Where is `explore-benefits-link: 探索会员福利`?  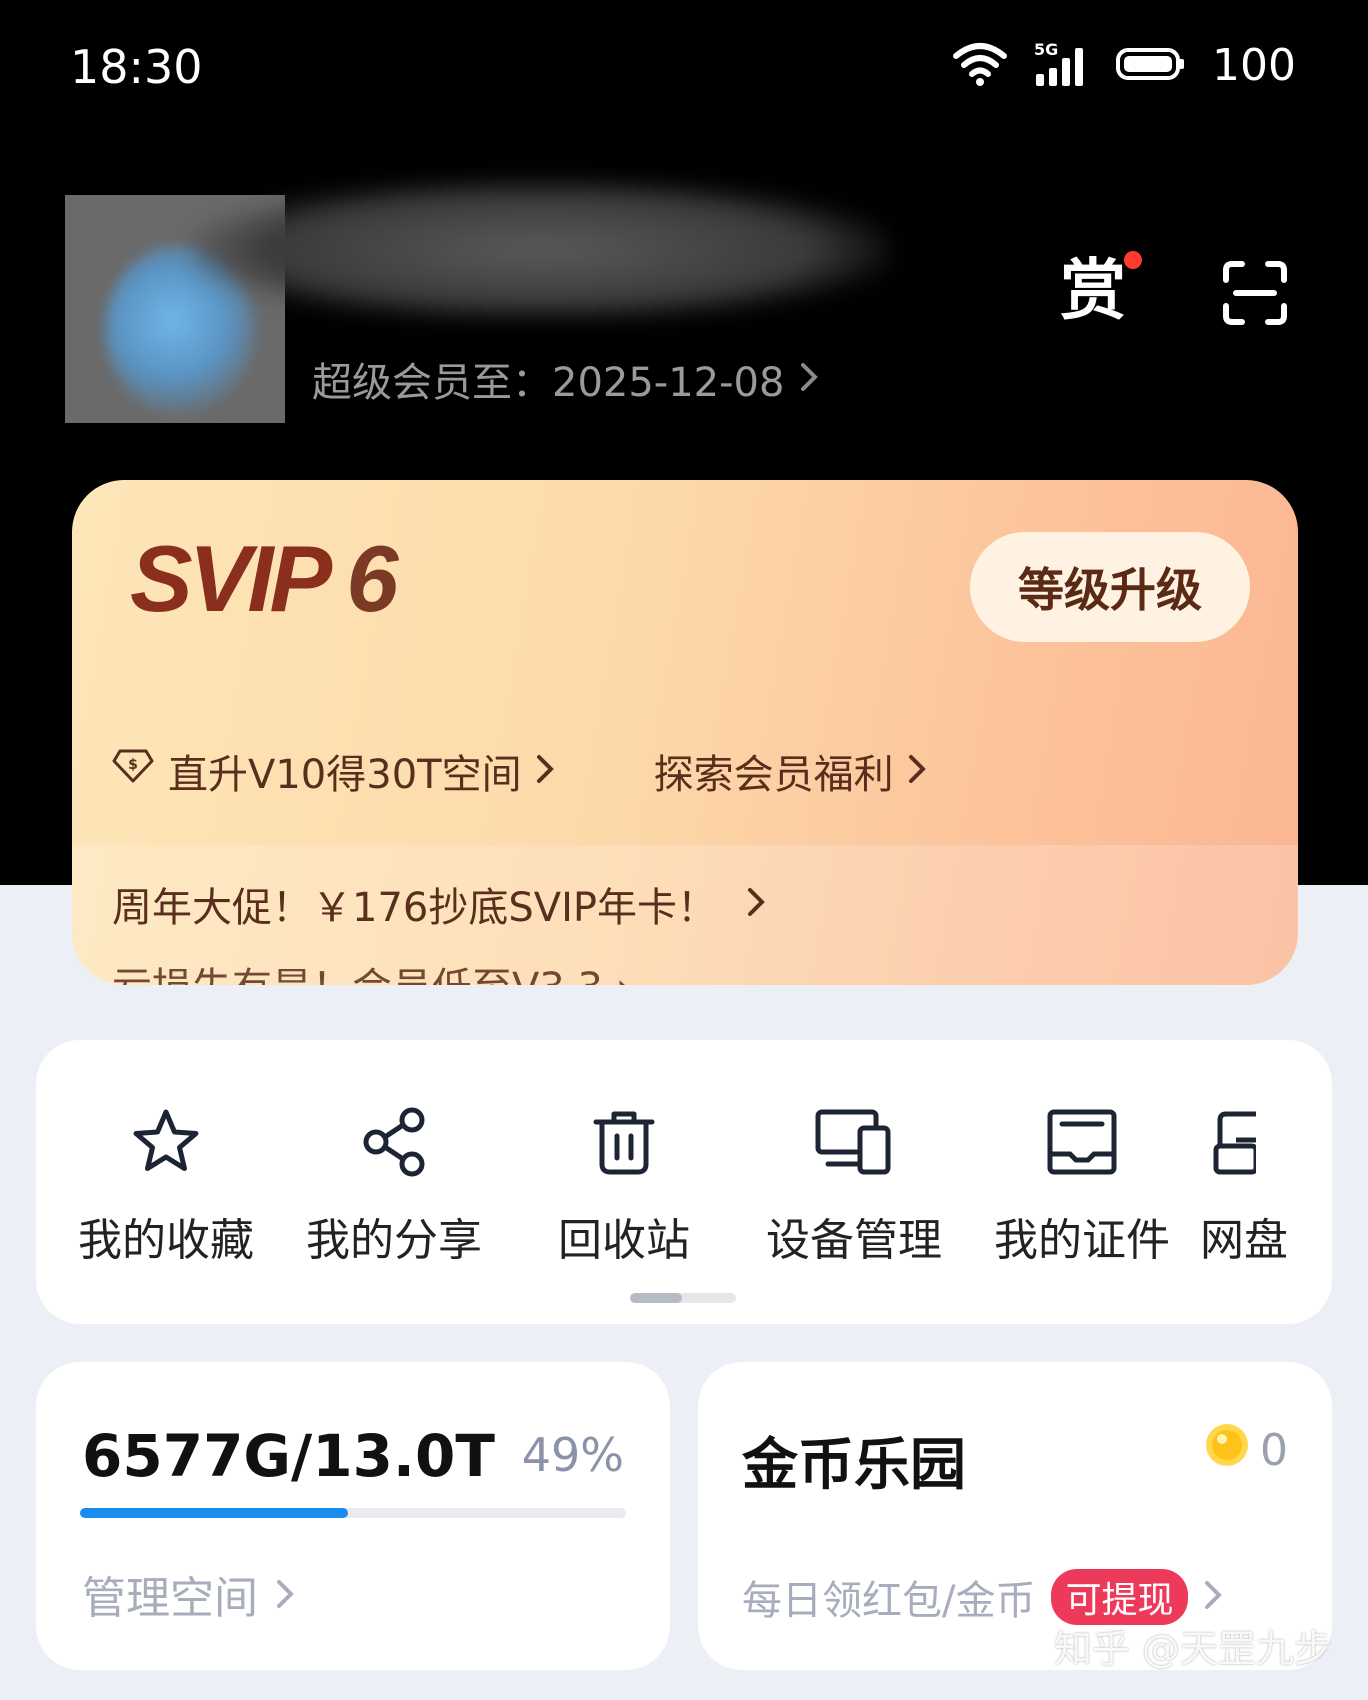 explore-benefits-link: 探索会员福利 is located at coordinates (790, 771).